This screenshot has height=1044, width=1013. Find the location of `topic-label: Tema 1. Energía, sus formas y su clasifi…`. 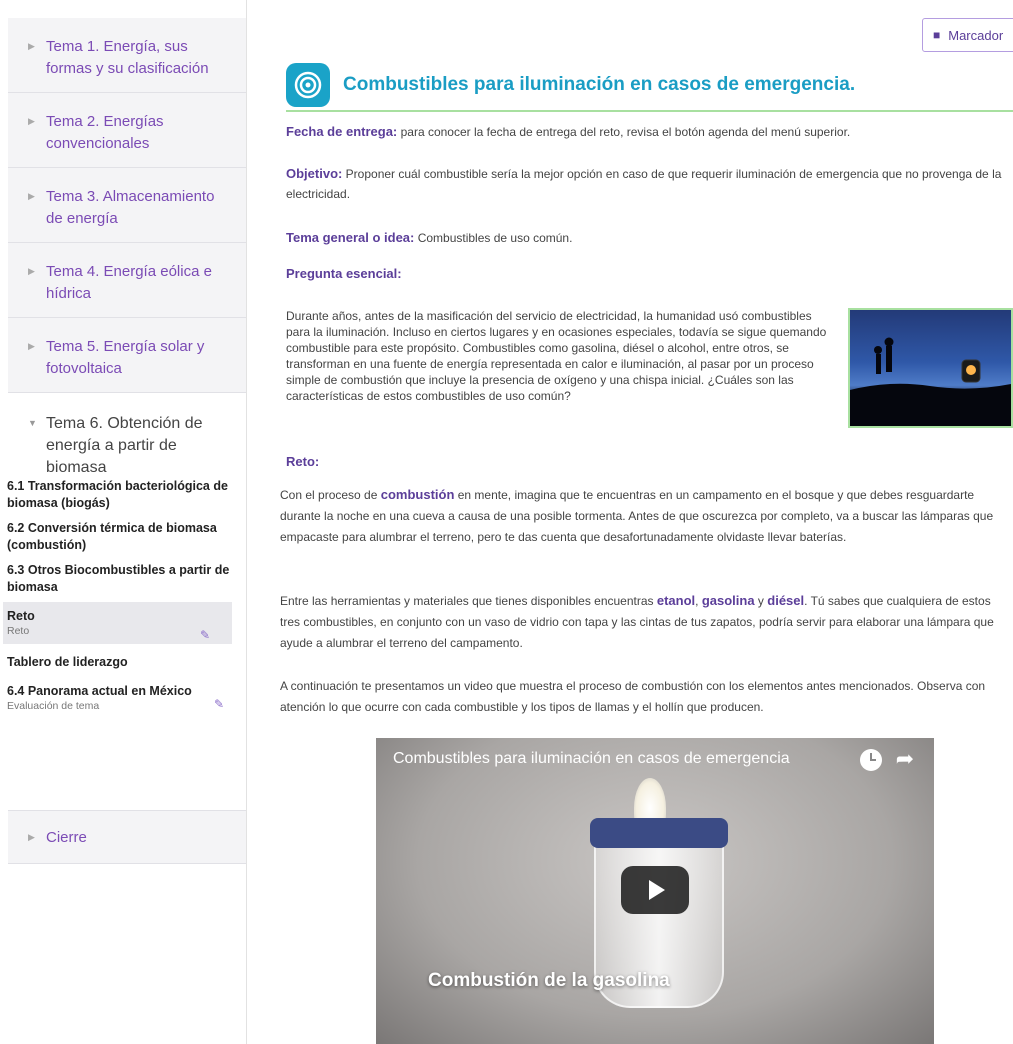

topic-label: Tema 1. Energía, sus formas y su clasifi… is located at coordinates (127, 57).